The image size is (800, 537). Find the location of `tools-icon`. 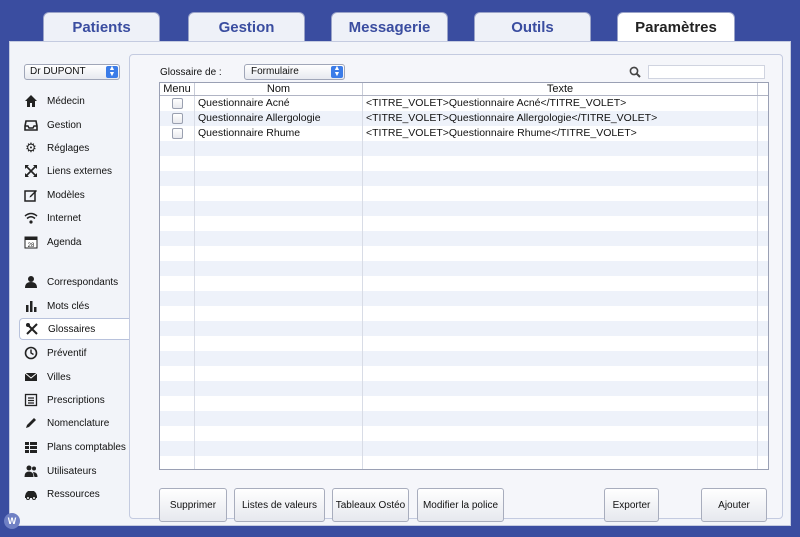

tools-icon is located at coordinates (32, 329).